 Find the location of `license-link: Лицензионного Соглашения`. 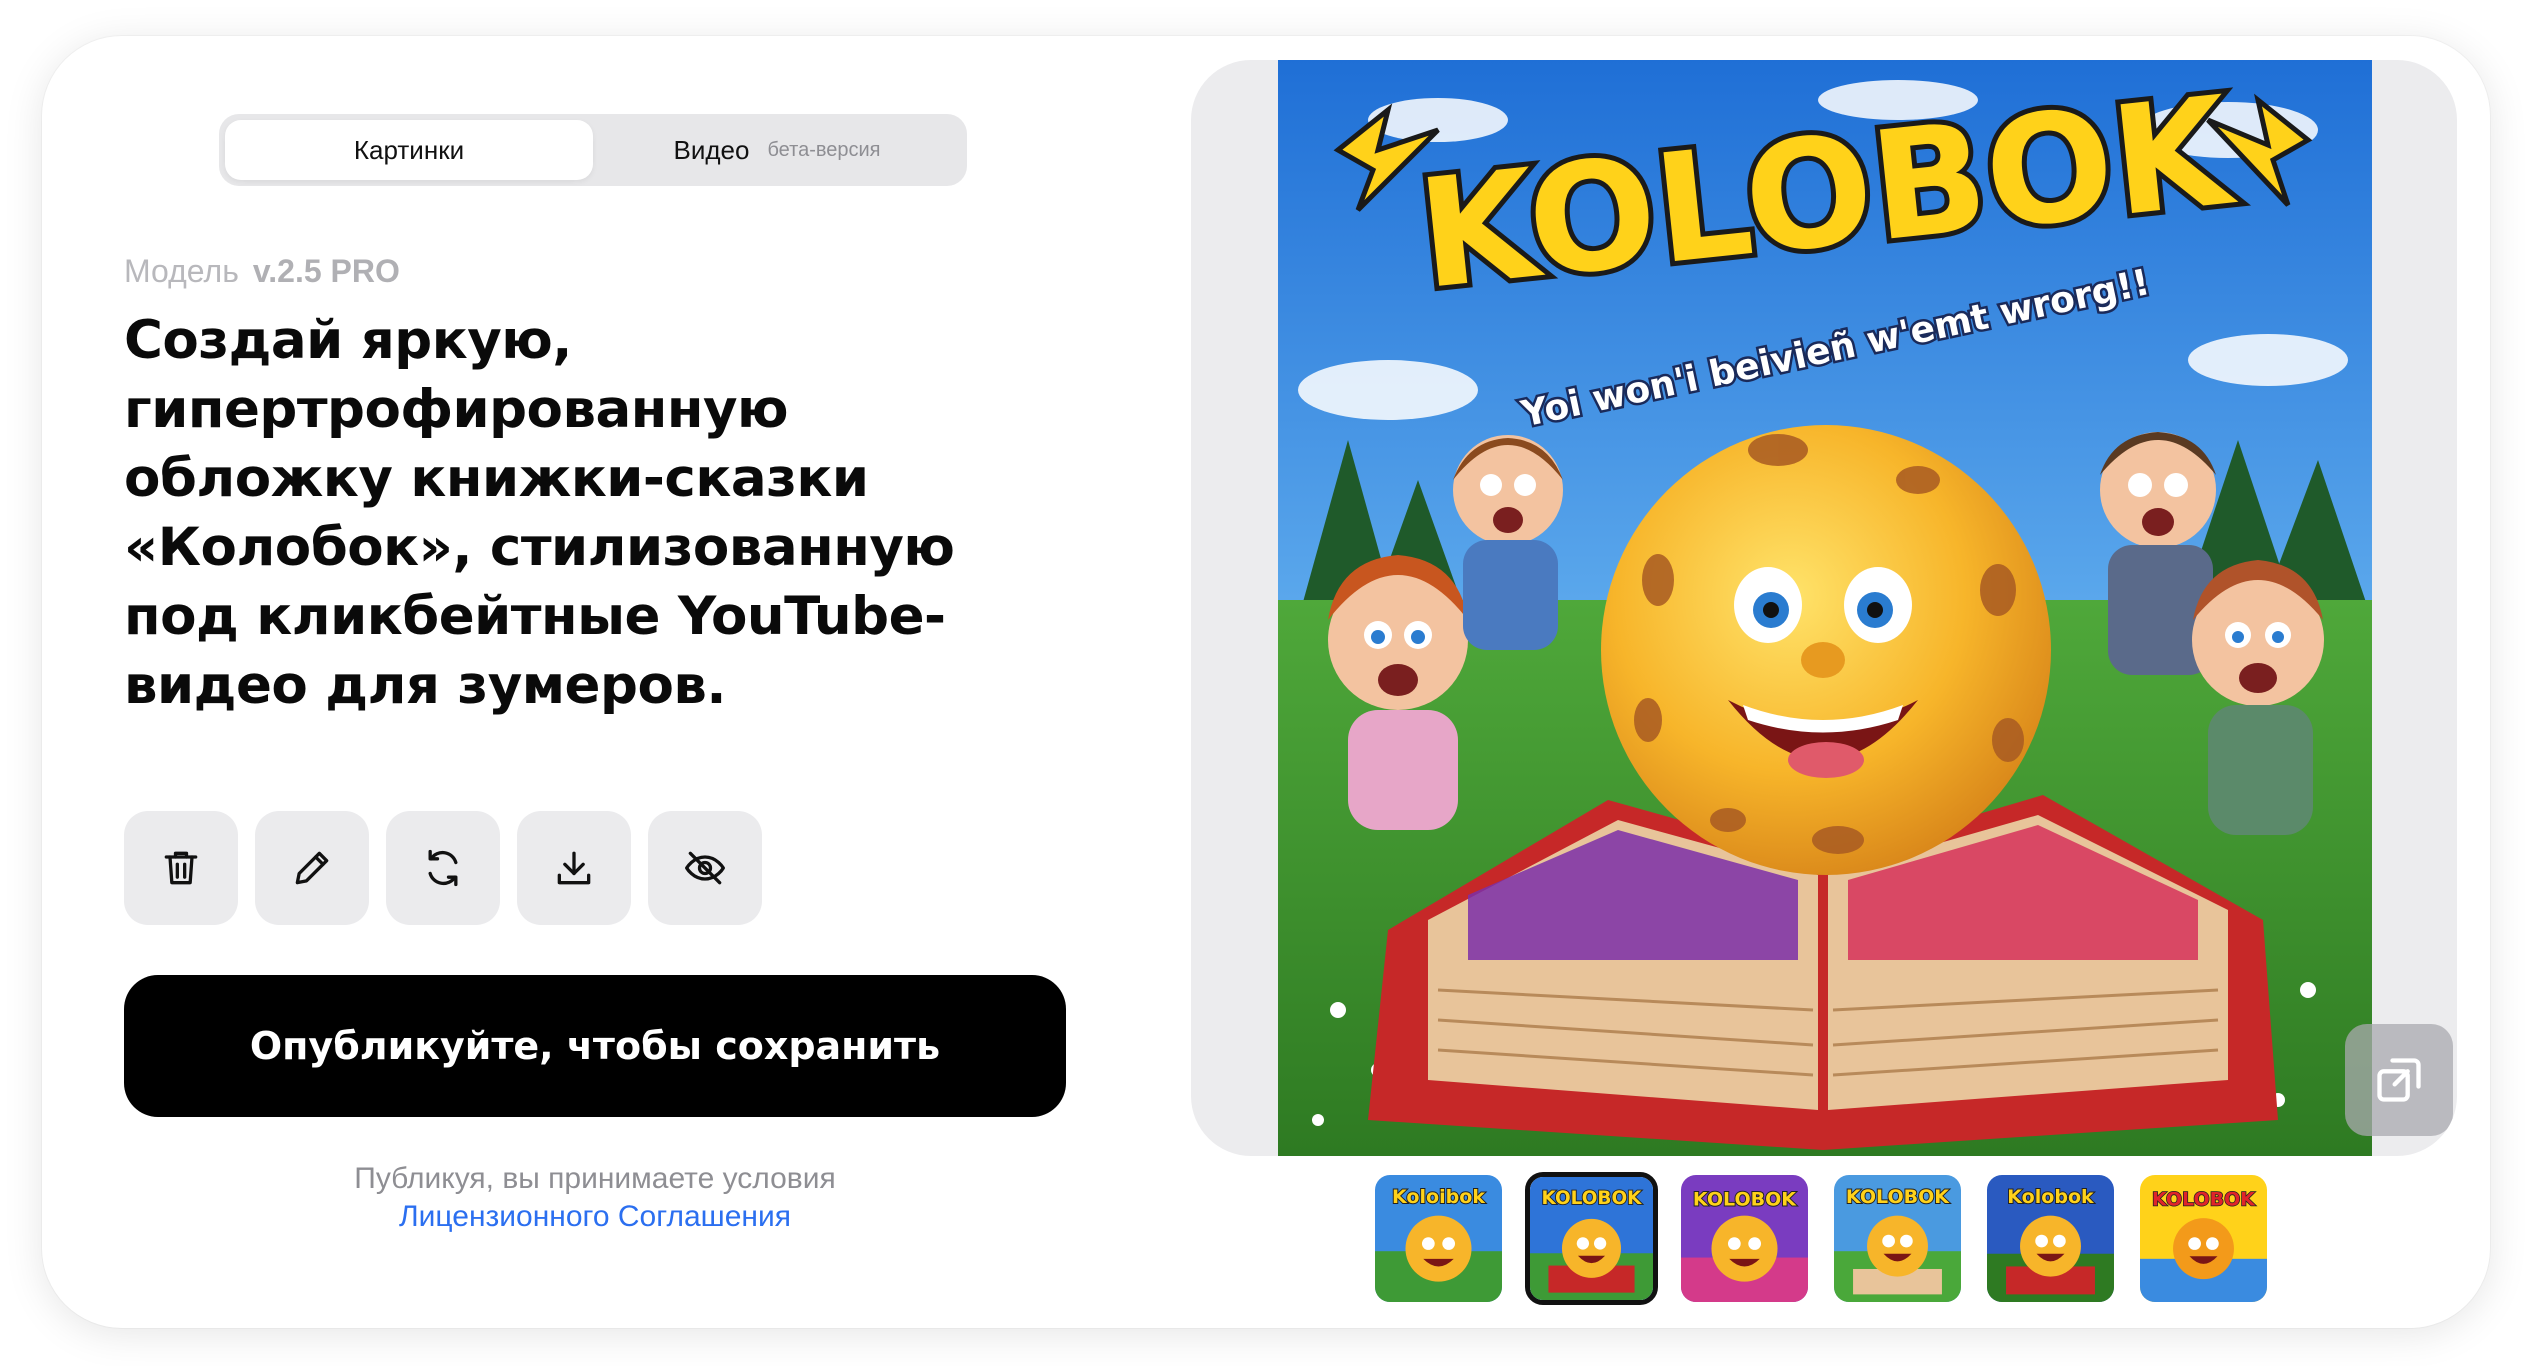

license-link: Лицензионного Соглашения is located at coordinates (595, 1217).